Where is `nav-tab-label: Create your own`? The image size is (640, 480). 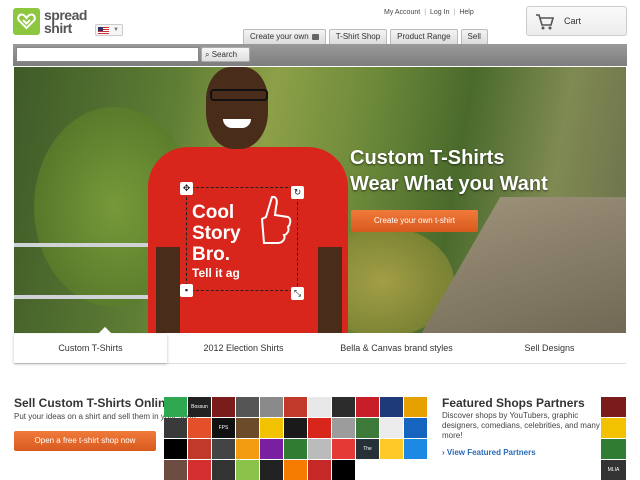
nav-tab-label: Create your own is located at coordinates (279, 36).